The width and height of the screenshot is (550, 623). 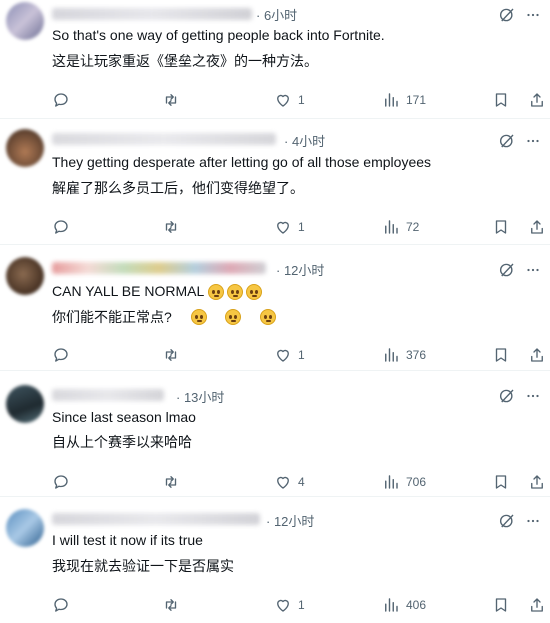 I want to click on reply-text: CAN YALL BE NORMAL, so click(x=157, y=291).